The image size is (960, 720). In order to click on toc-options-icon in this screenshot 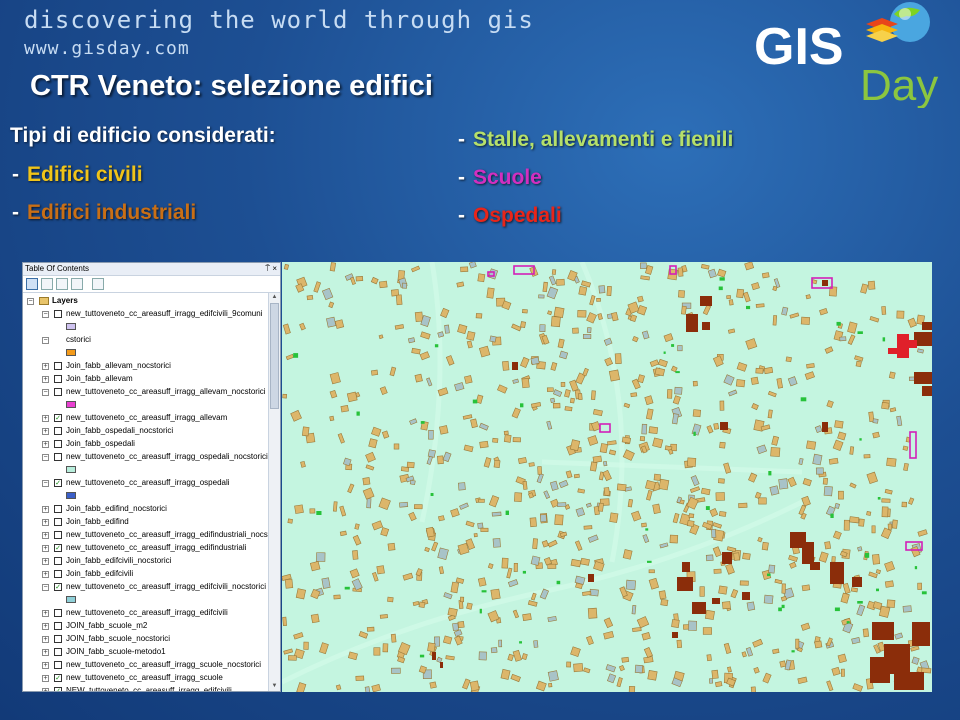, I will do `click(98, 284)`.